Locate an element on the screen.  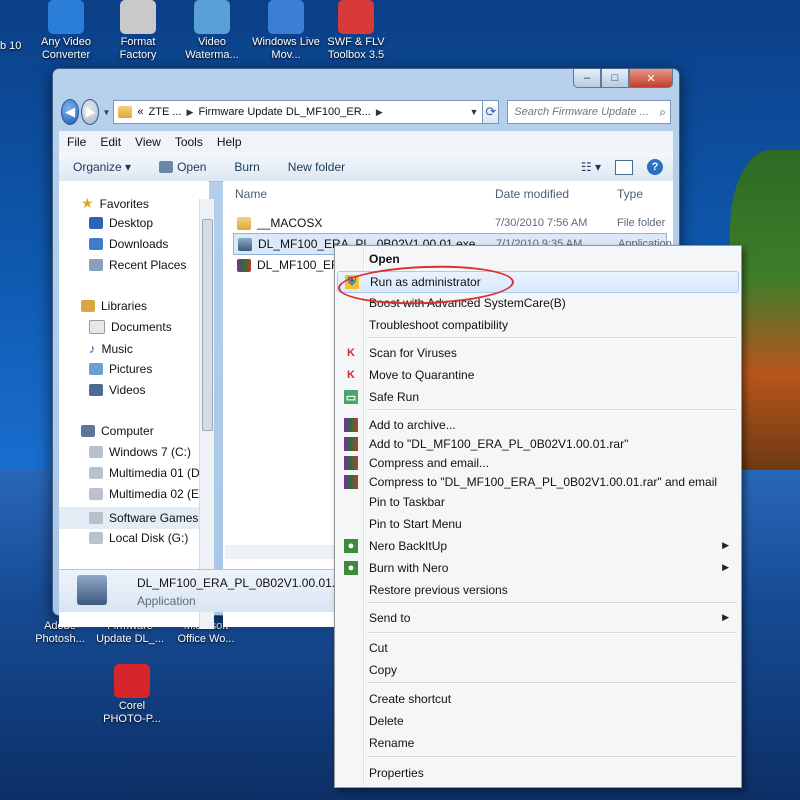
nav-drive-c: Windows 7 (C:) is located at coordinates (140, 452).